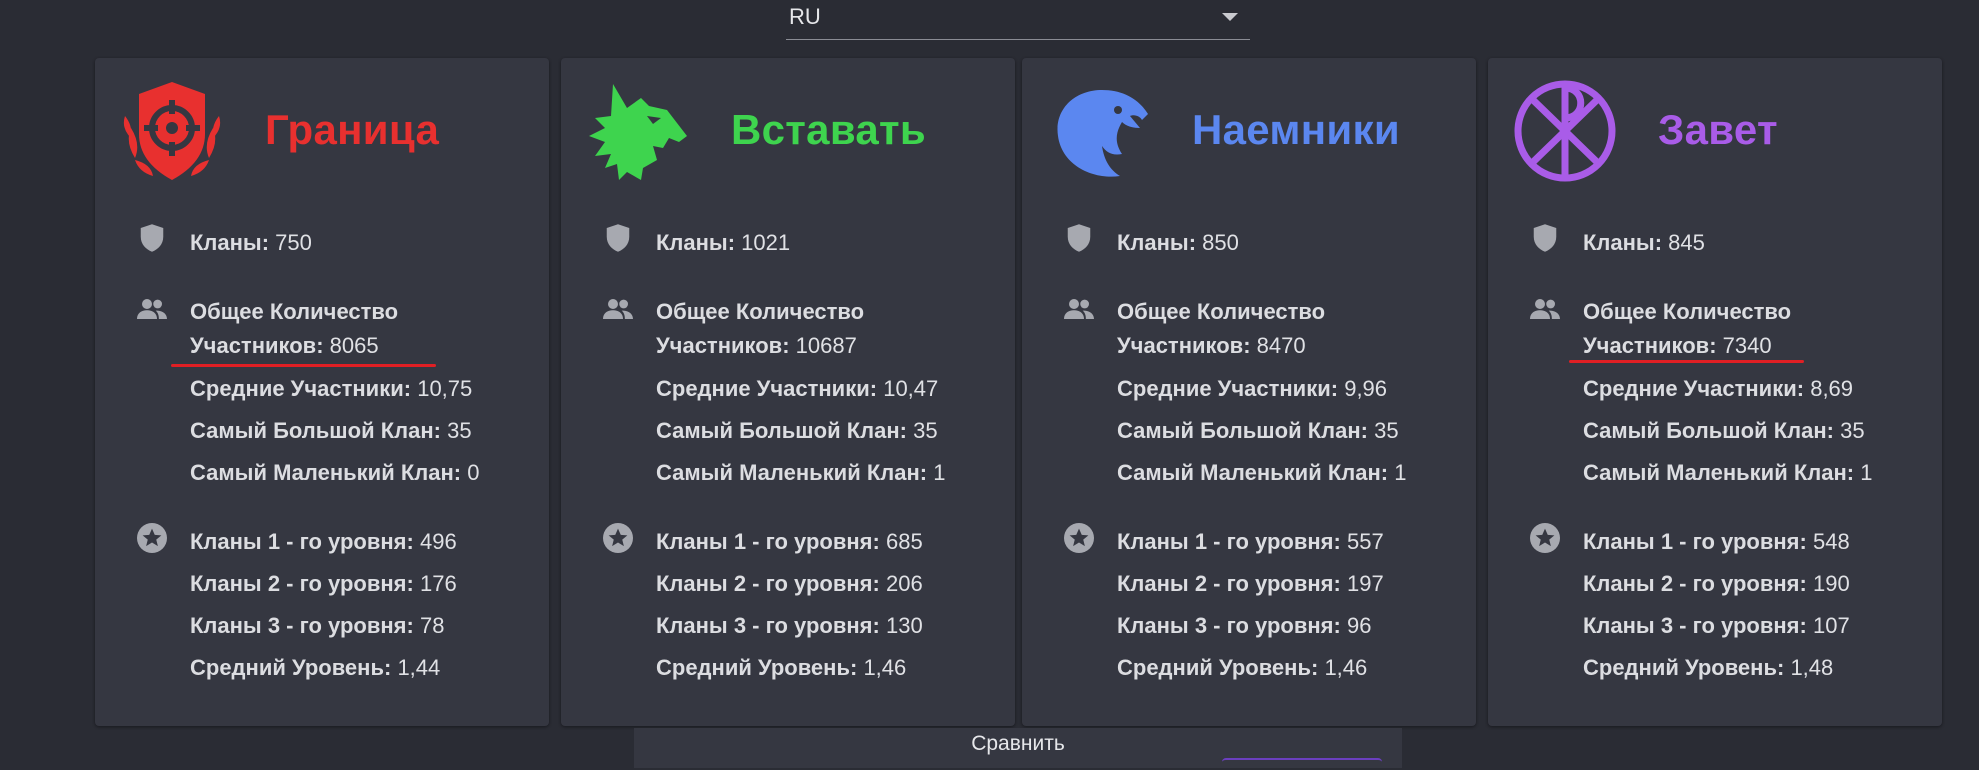 This screenshot has width=1979, height=770. Describe the element at coordinates (1220, 242) in the screenshot. I see `clans-value: 850` at that location.